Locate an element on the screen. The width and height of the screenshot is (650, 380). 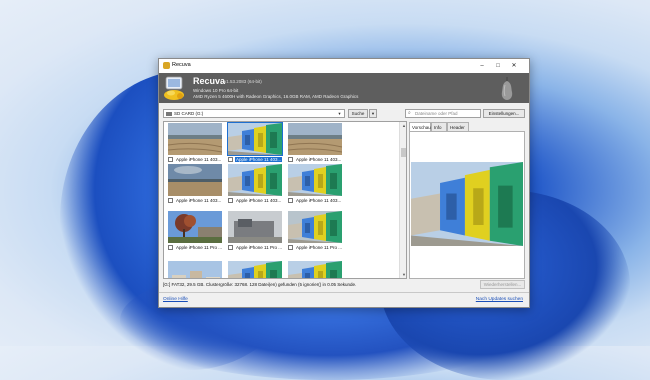
preview-panel is located at coordinates (467, 205).